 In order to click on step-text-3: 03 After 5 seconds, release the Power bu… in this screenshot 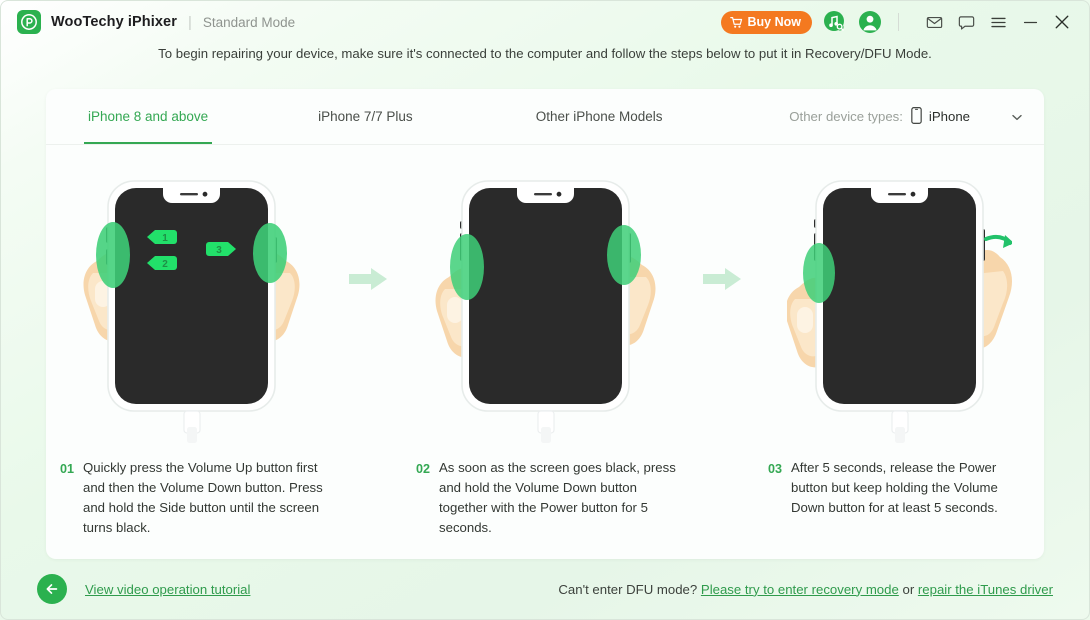, I will do `click(899, 481)`.